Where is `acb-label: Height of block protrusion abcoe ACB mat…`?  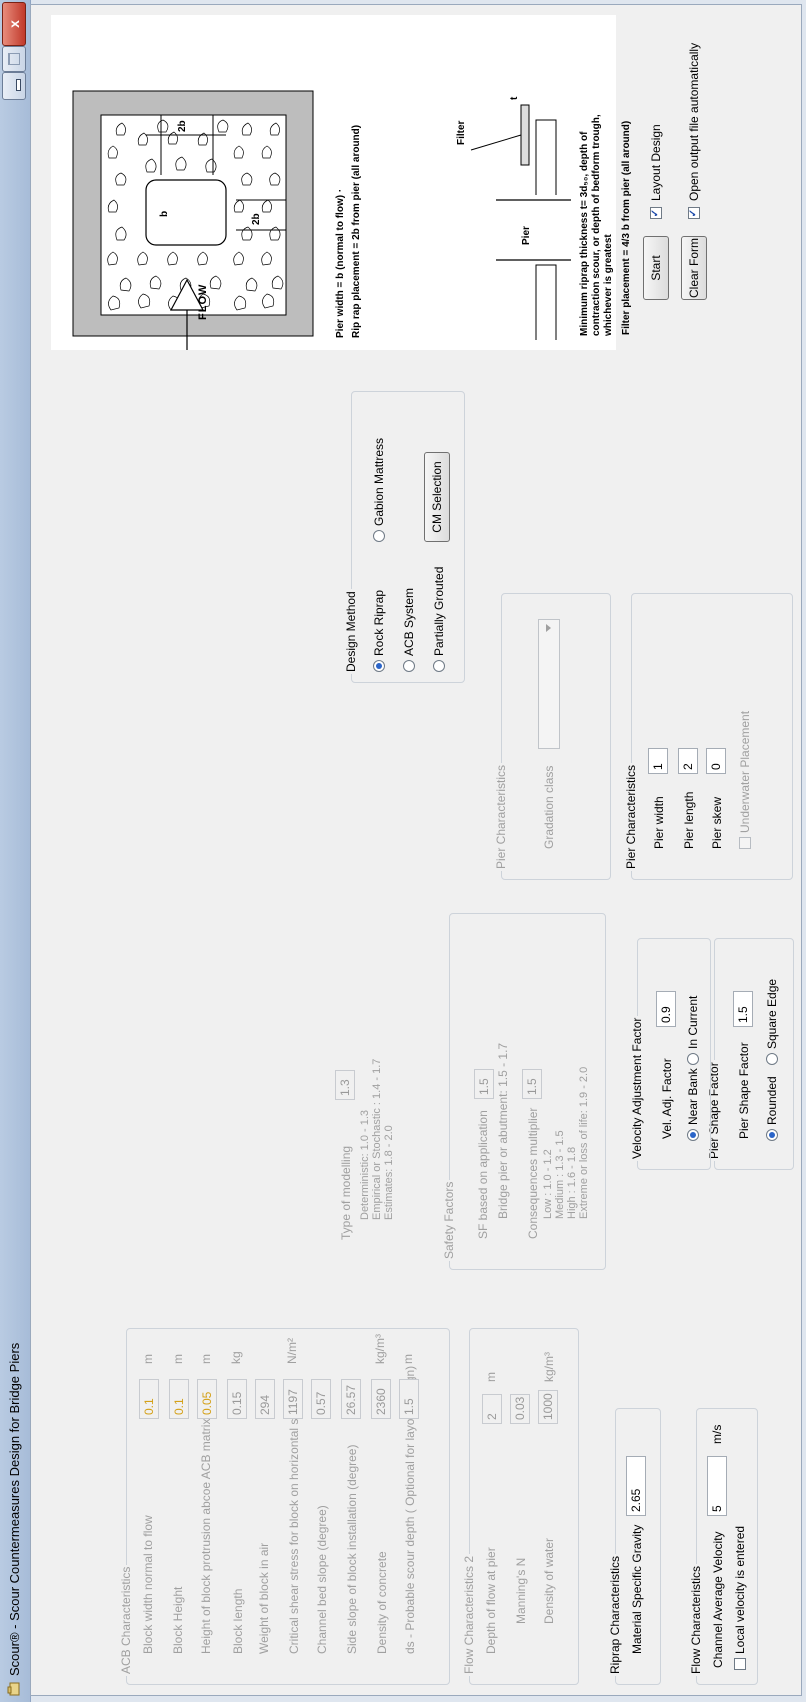 acb-label: Height of block protrusion abcoe ACB mat… is located at coordinates (206, 1536).